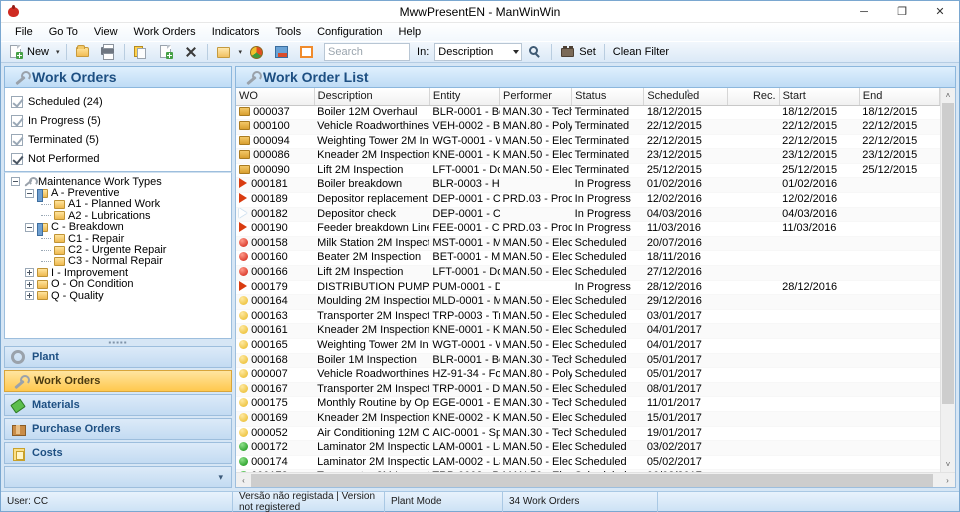  I want to click on scroll-up-button: ˄, so click(948, 95).